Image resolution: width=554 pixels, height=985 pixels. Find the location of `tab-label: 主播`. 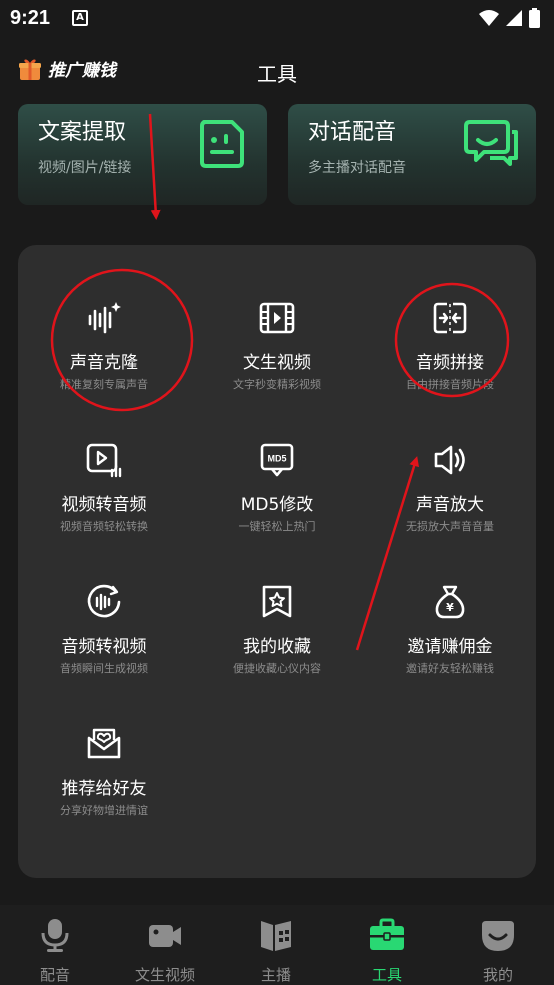

tab-label: 主播 is located at coordinates (275, 975).